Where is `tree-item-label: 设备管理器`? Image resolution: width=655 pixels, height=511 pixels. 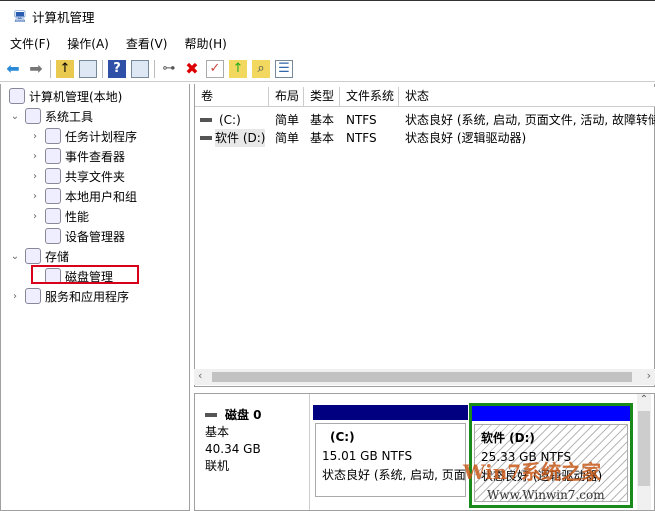 tree-item-label: 设备管理器 is located at coordinates (95, 236).